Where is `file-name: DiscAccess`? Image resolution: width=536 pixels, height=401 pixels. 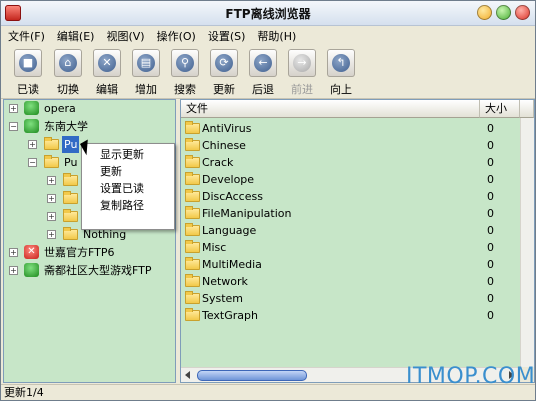 file-name: DiscAccess is located at coordinates (232, 196).